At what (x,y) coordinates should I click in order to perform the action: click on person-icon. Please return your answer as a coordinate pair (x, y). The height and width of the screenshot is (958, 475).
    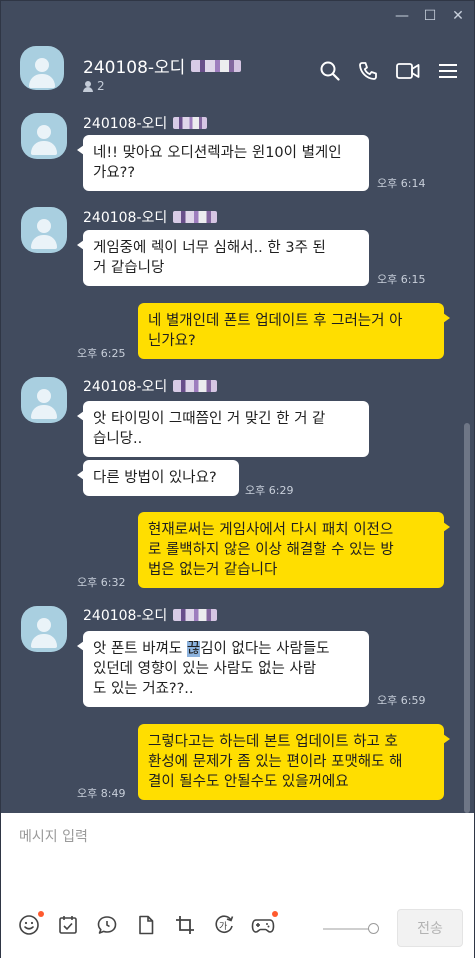
    Looking at the image, I should click on (88, 86).